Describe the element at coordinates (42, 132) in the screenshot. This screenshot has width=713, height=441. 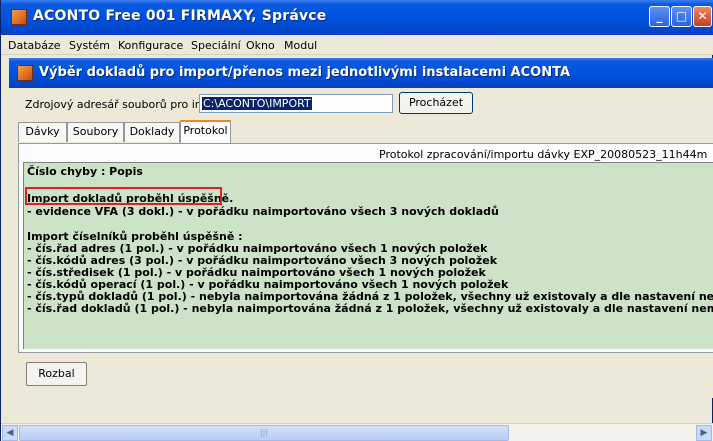
I see `tab-davky: Dávky` at that location.